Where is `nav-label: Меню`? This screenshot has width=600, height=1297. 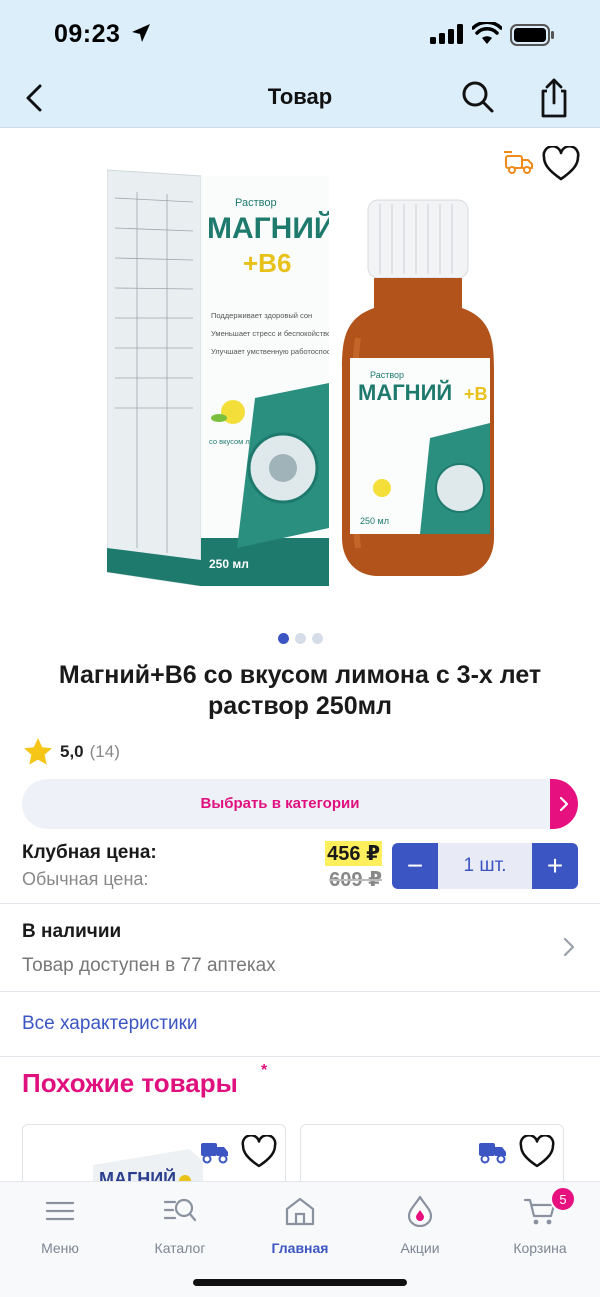 nav-label: Меню is located at coordinates (60, 1248).